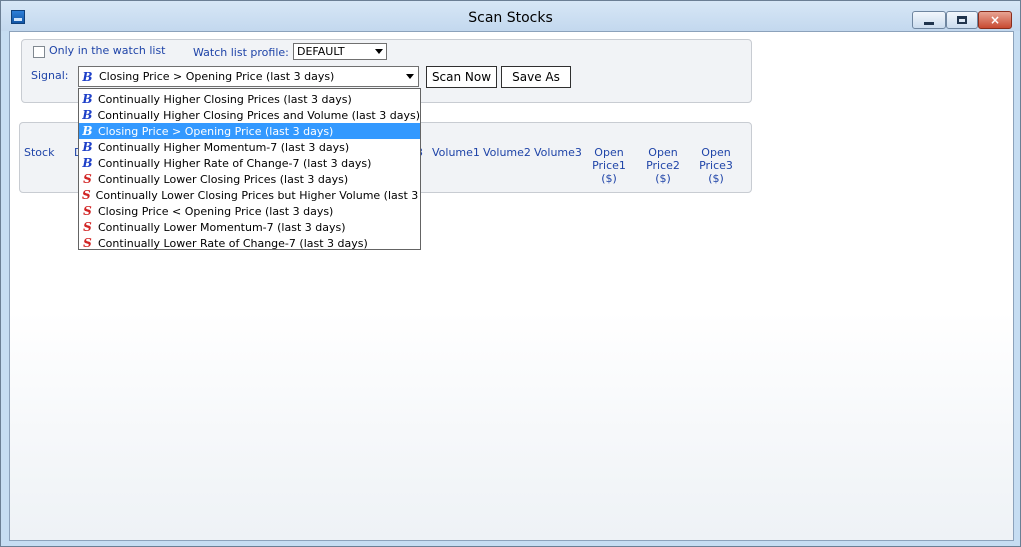 The height and width of the screenshot is (547, 1021). Describe the element at coordinates (663, 172) in the screenshot. I see `column-open-price2-line2: Price2 ($)` at that location.